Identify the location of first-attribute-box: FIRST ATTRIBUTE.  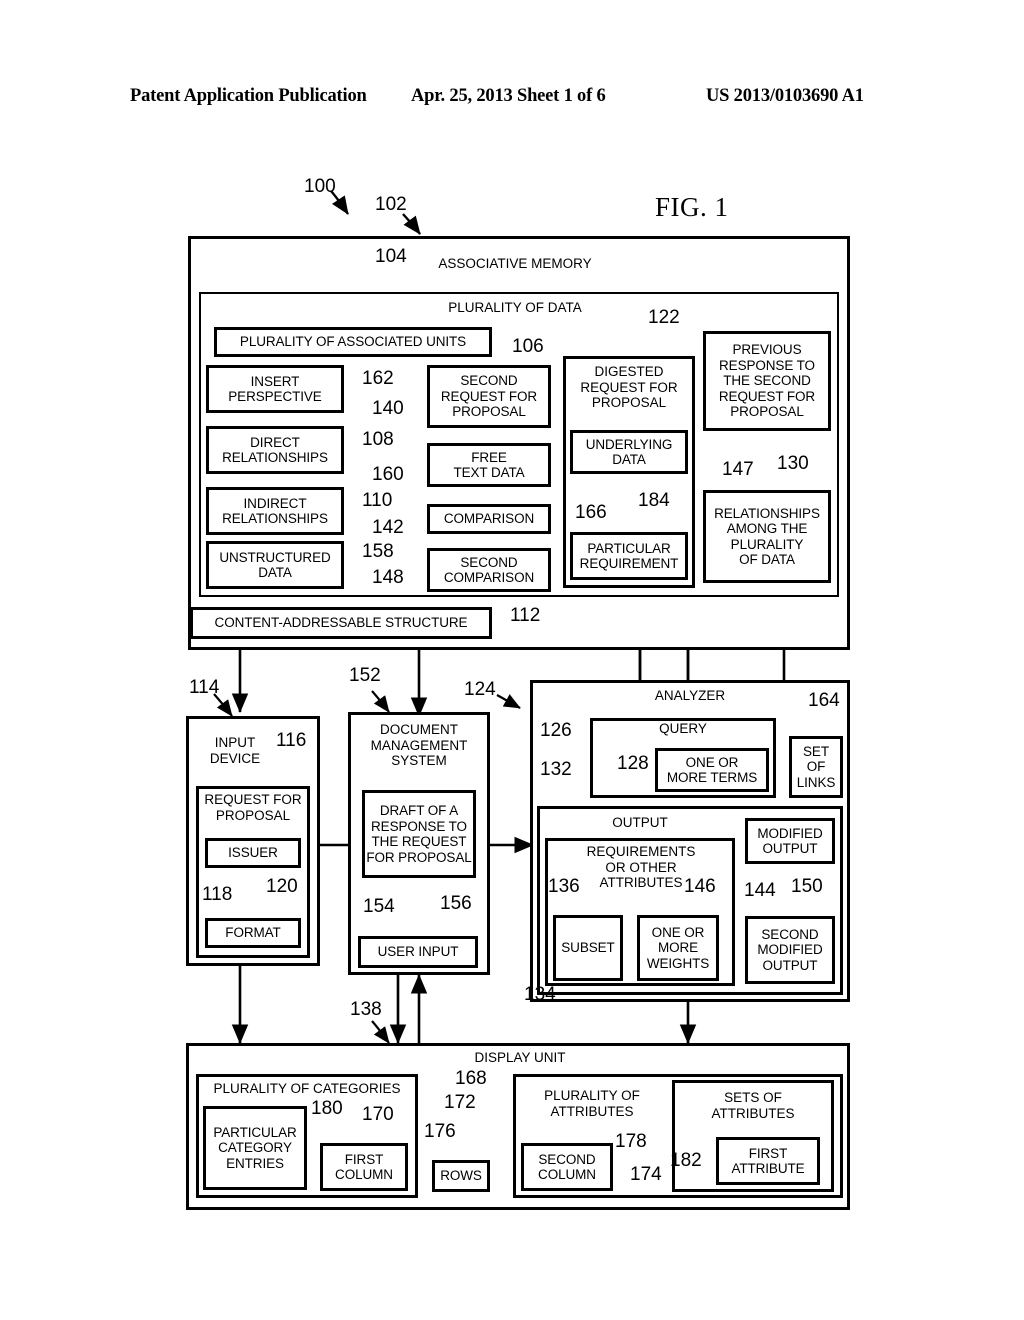
(768, 1161).